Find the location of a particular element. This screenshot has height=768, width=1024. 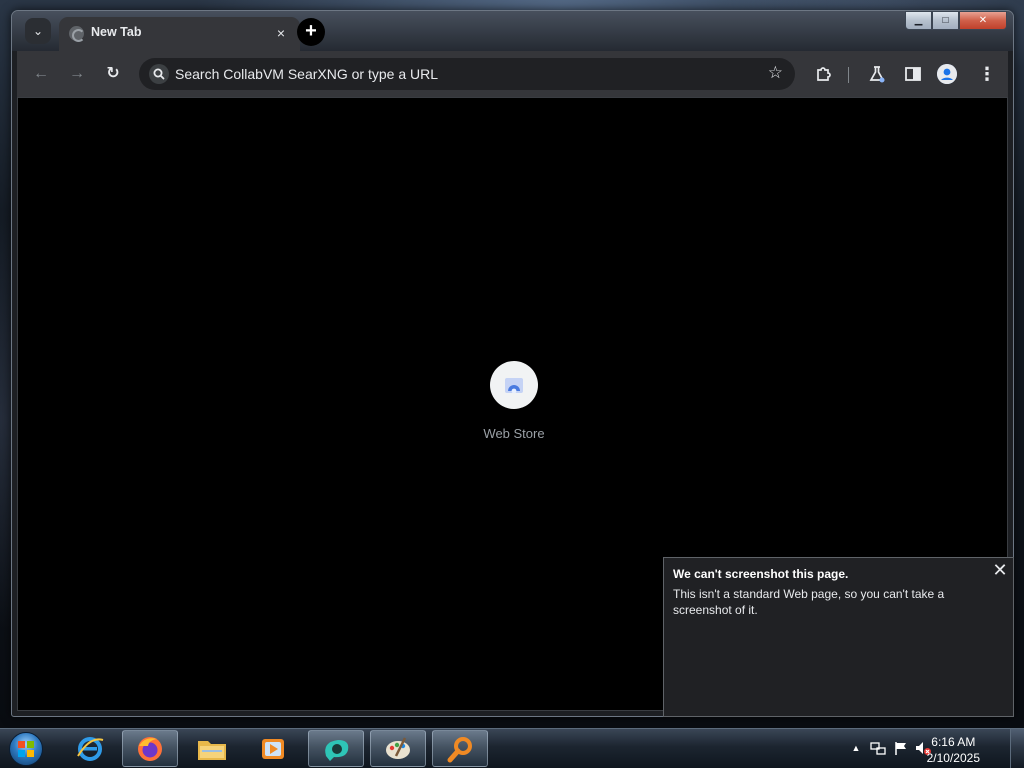

maximize-button: □ is located at coordinates (945, 20).